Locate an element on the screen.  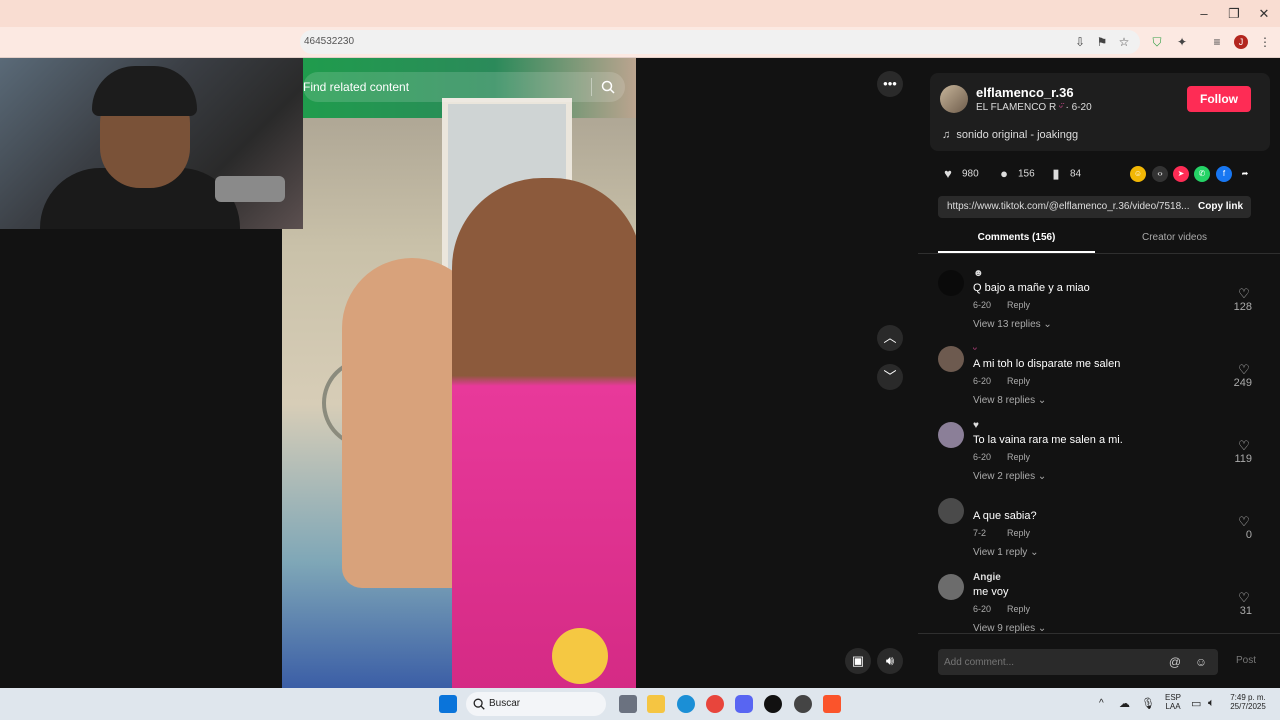
close-window-button: ✕ is located at coordinates (1264, 14).